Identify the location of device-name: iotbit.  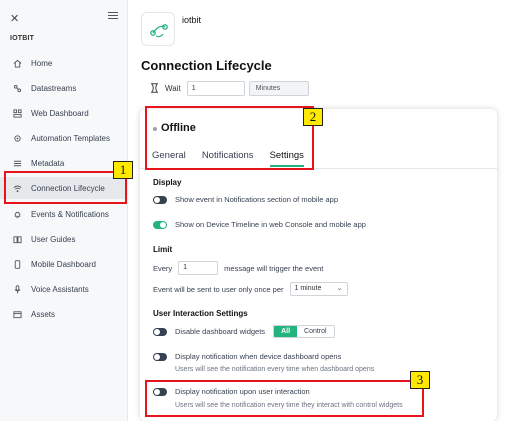
(192, 20).